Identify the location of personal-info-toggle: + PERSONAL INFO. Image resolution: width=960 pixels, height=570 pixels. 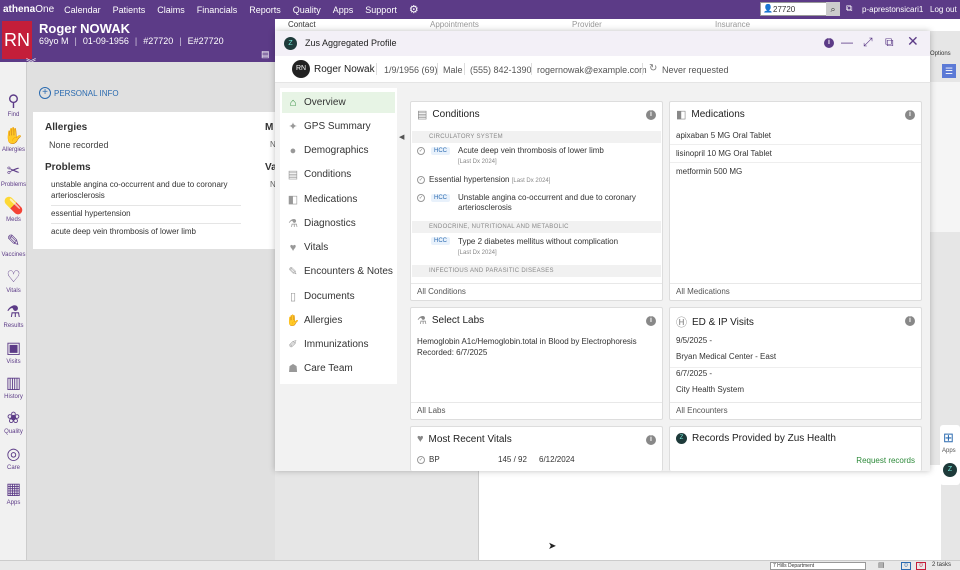
(79, 93).